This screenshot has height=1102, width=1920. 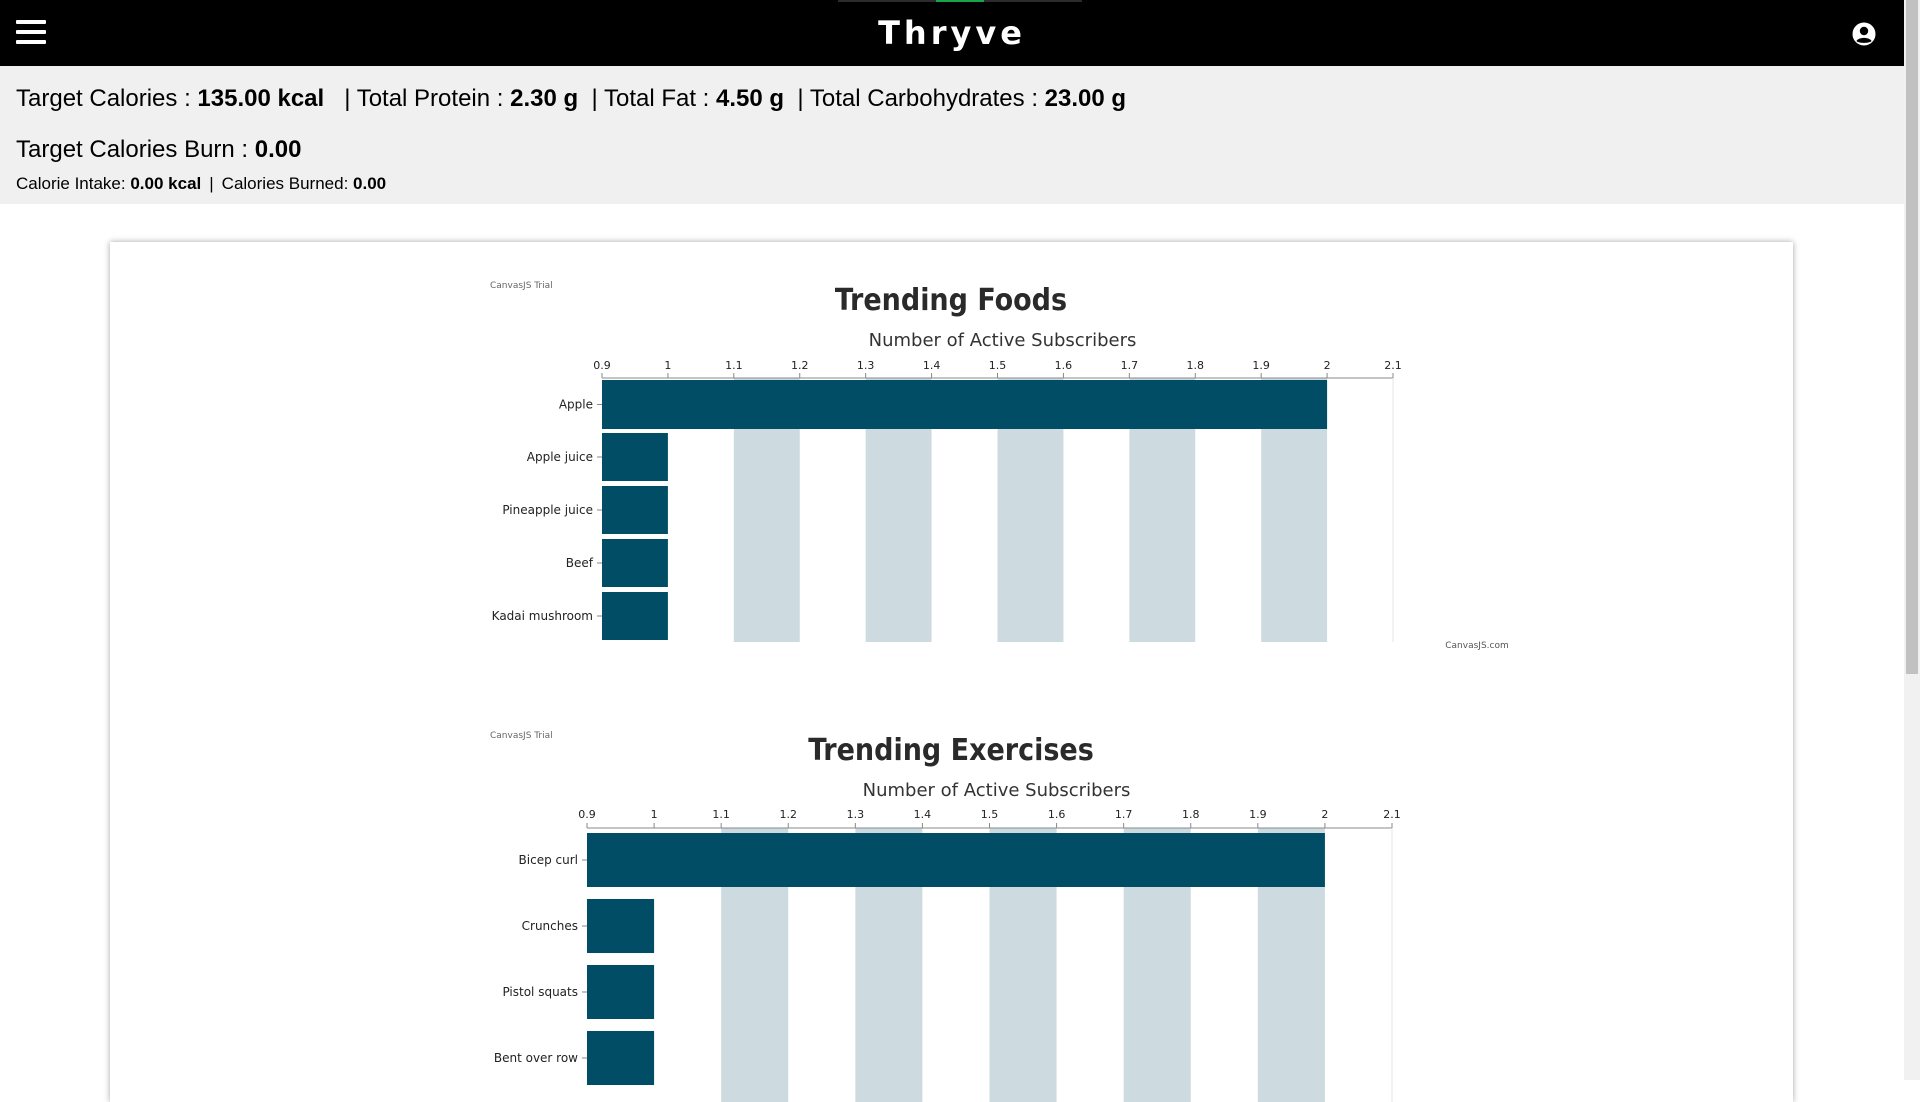 I want to click on exercises-tick-label: 1.2, so click(x=789, y=814).